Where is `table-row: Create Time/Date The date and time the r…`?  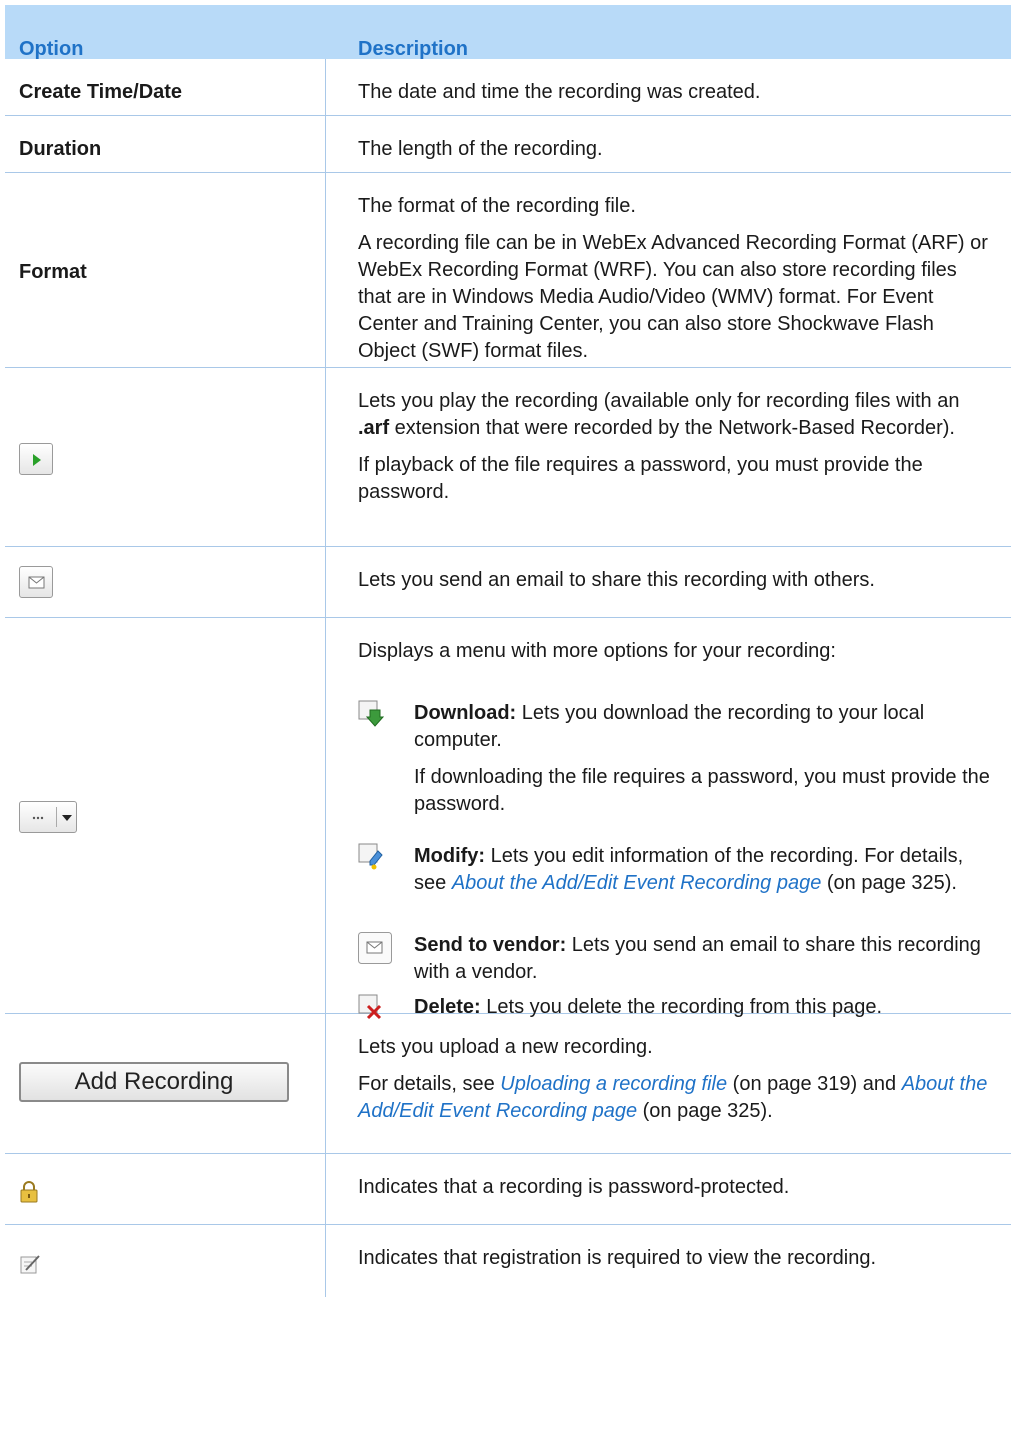
table-row: Create Time/Date The date and time the r… is located at coordinates (508, 87).